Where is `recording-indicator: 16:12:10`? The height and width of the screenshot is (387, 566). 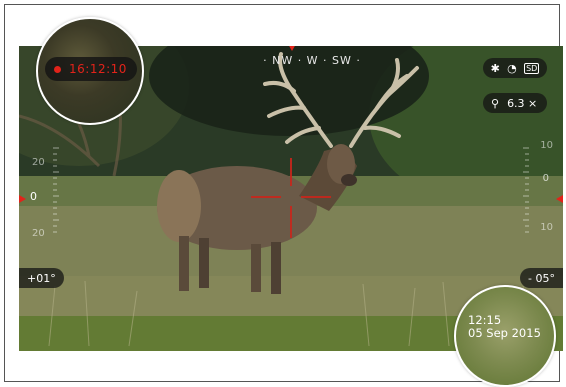 recording-indicator: 16:12:10 is located at coordinates (91, 69).